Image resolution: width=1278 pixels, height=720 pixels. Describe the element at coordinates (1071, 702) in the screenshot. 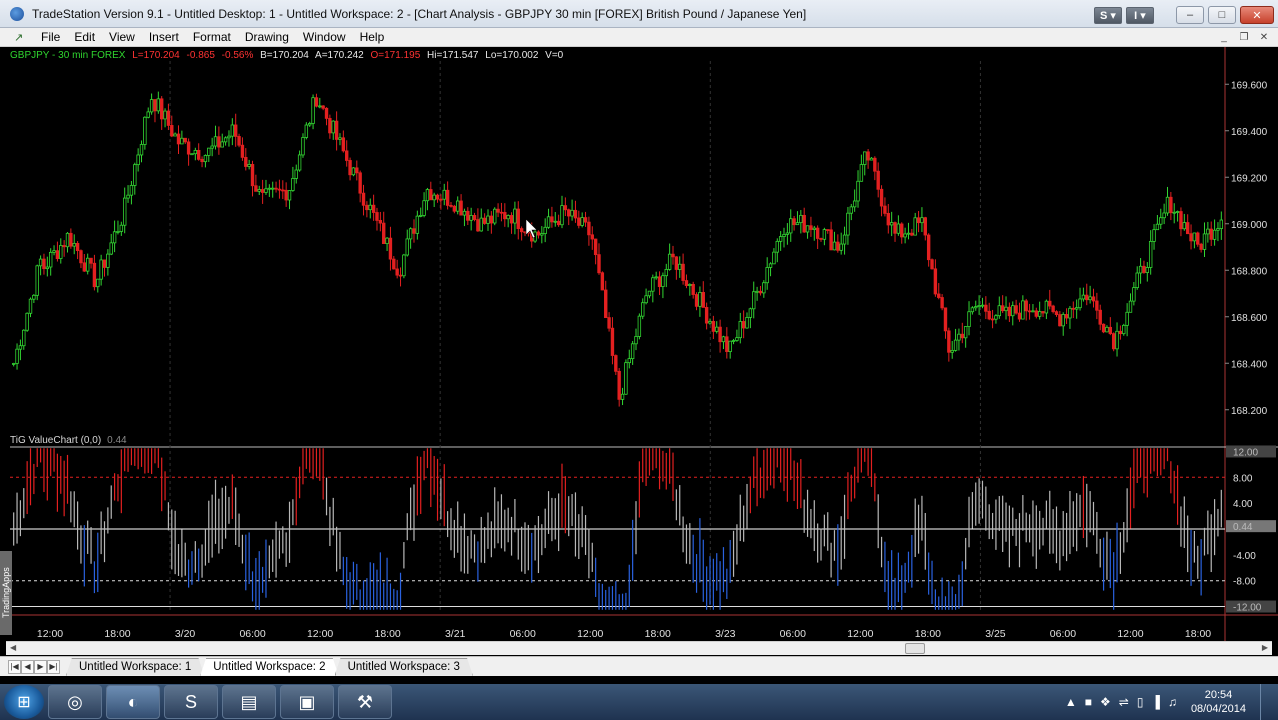

I see `show-hidden-icons-icon: ▲` at that location.